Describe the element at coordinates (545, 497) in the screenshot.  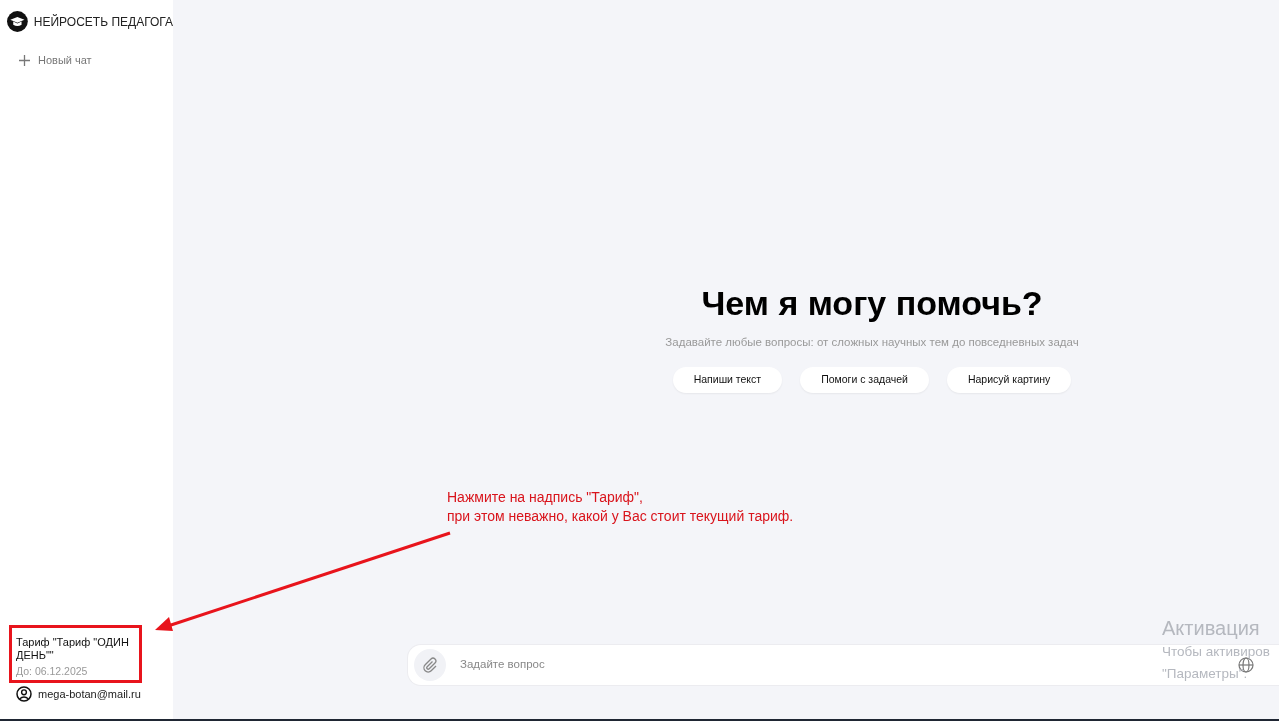
I see `annotation-text: Нажмите на надпись "Тариф",` at that location.